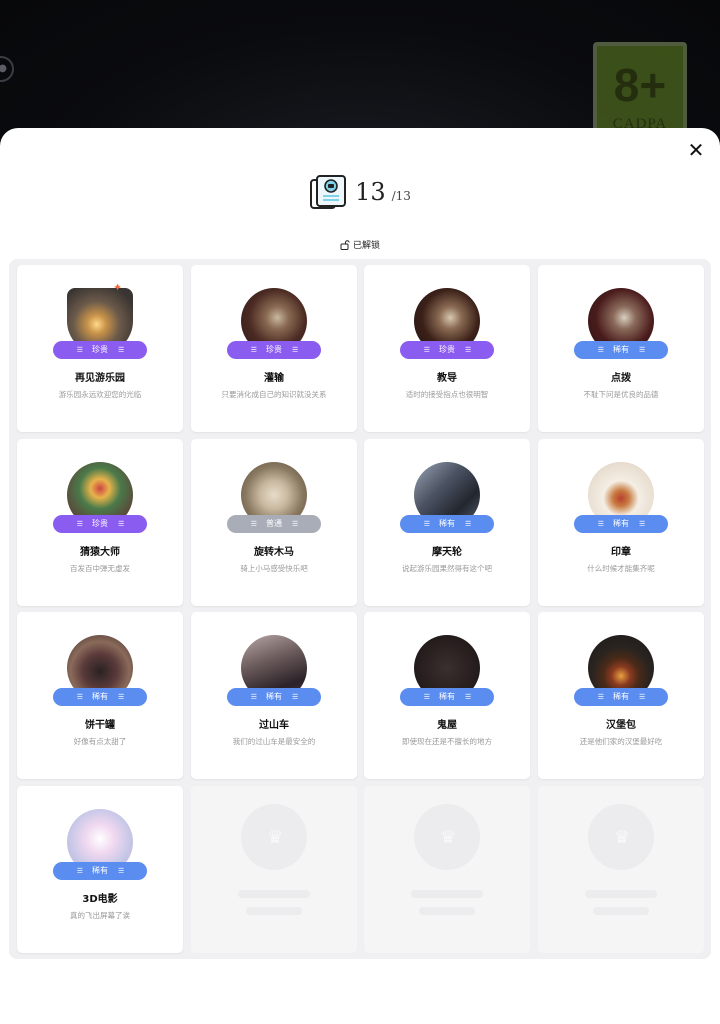  Describe the element at coordinates (274, 741) in the screenshot. I see `card-description: 我们的过山车是最安全的` at that location.